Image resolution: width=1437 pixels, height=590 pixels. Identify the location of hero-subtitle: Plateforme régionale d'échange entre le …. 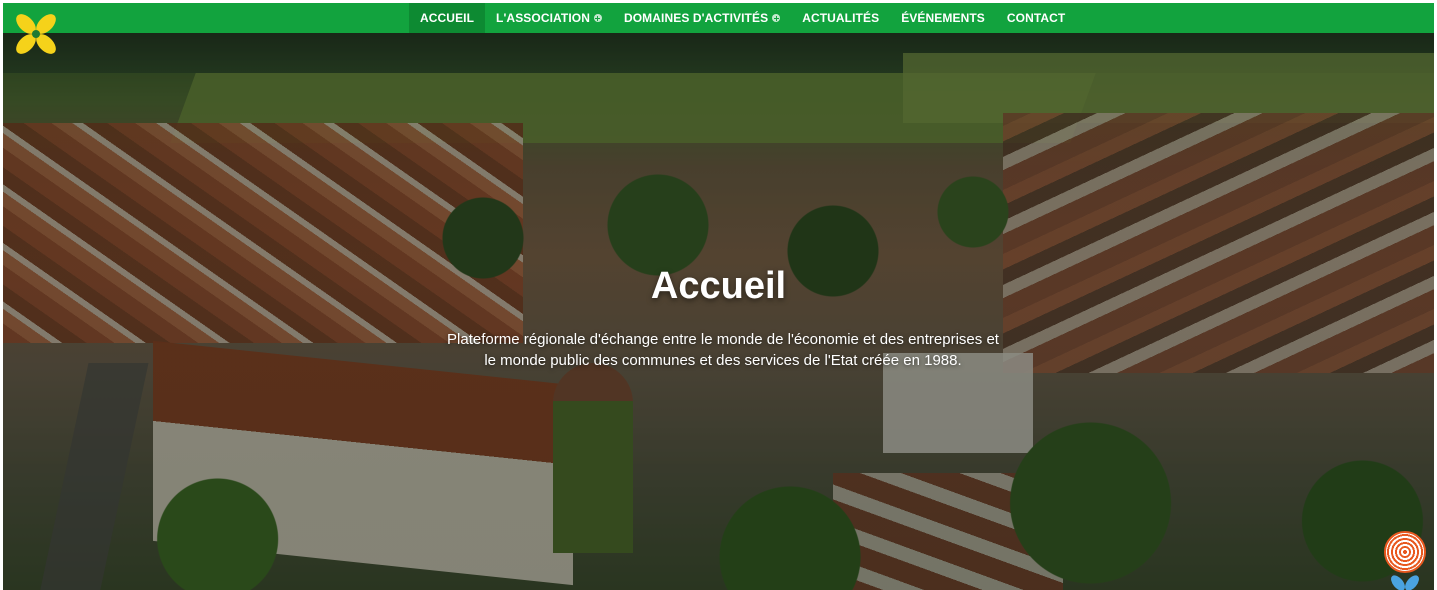
(723, 350).